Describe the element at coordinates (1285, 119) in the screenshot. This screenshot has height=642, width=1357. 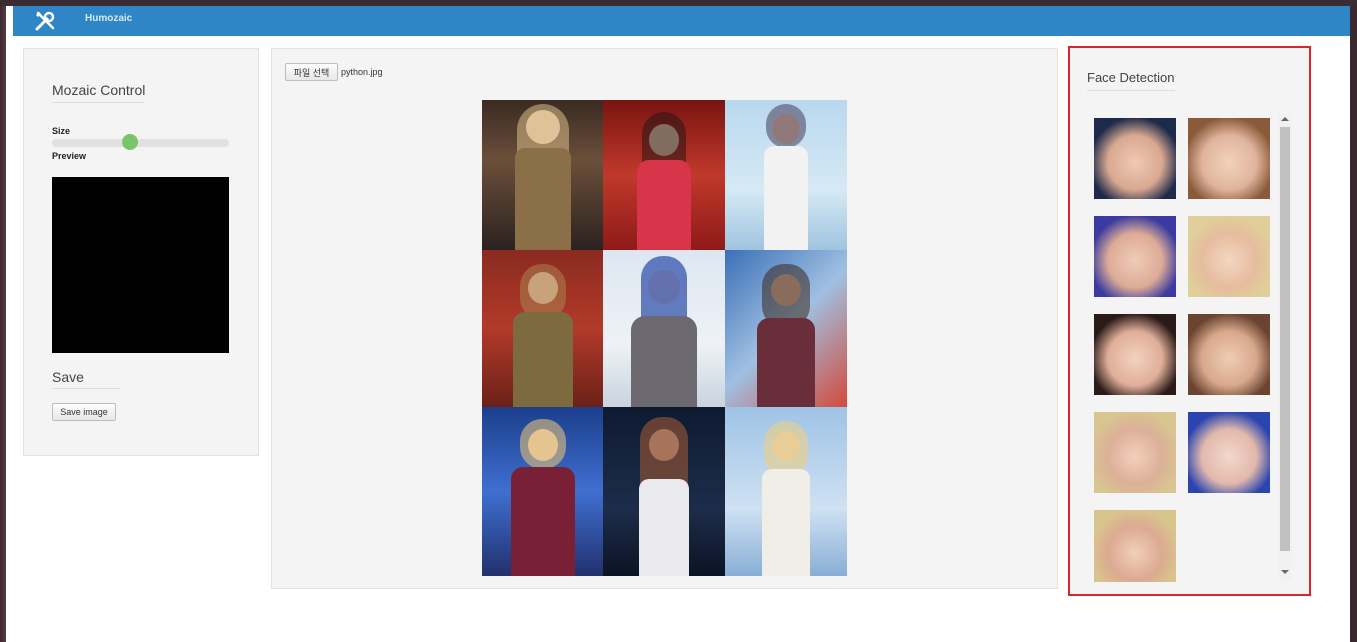
I see `scroll-up-arrow-icon` at that location.